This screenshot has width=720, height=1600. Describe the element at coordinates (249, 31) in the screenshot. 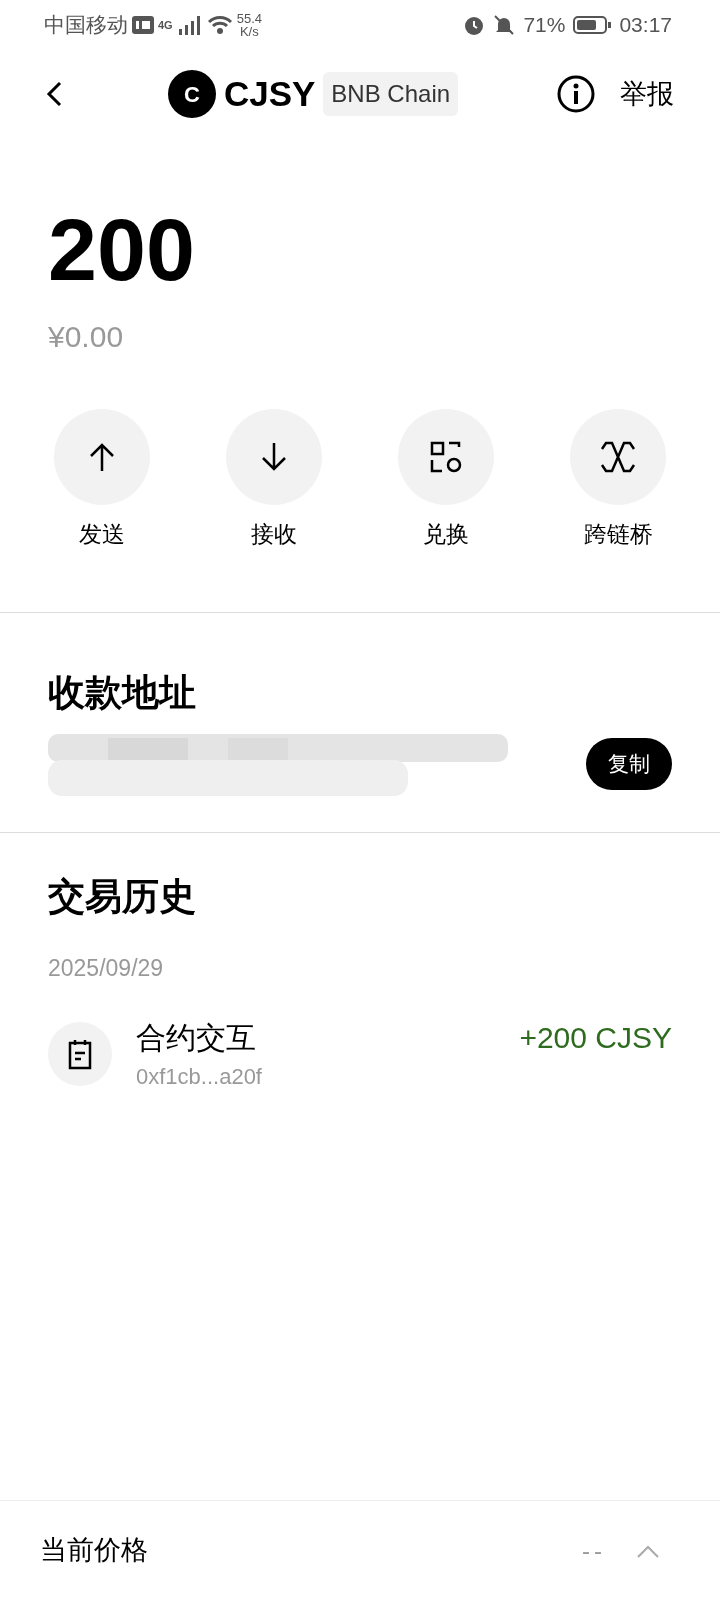

I see `speed-unit: K/s` at that location.